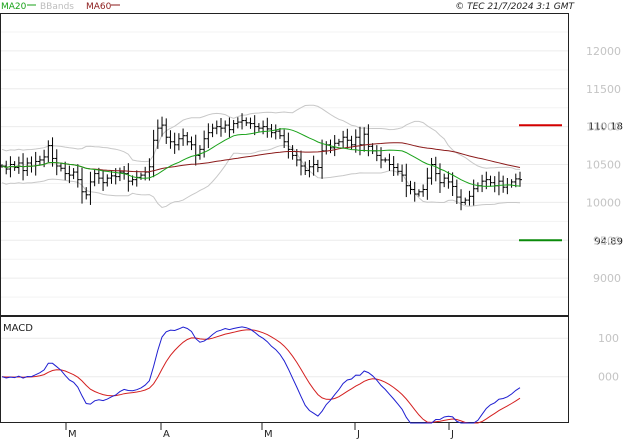 This screenshot has height=440, width=627. I want to click on price-tick-label: 10500, so click(603, 165).